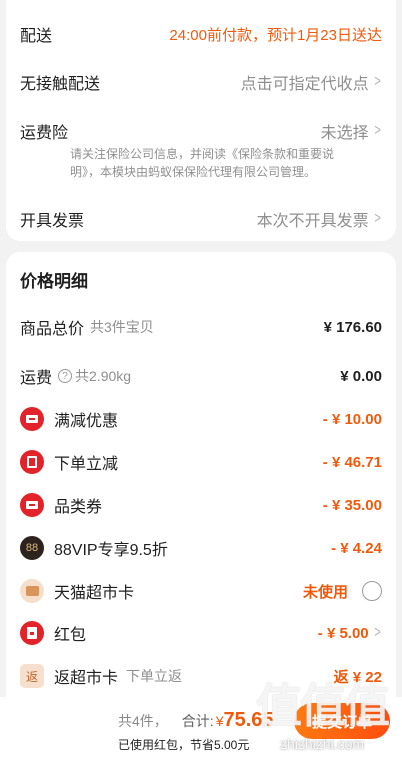  What do you see at coordinates (111, 550) in the screenshot?
I see `discount-label: 88VIP专享9.5折` at bounding box center [111, 550].